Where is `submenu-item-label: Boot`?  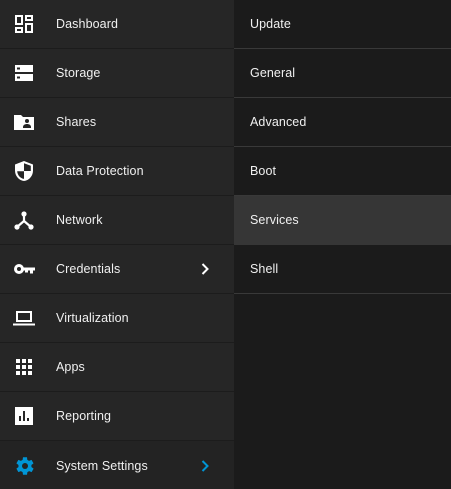 submenu-item-label: Boot is located at coordinates (263, 171).